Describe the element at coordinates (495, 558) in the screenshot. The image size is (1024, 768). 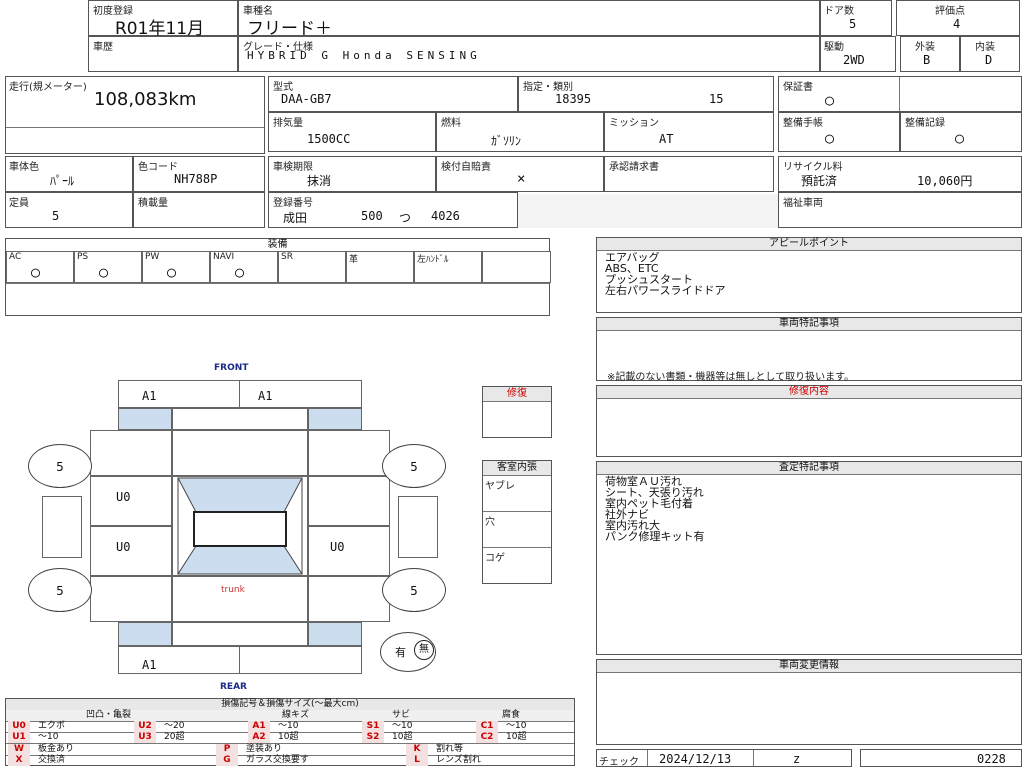
I see `interior-row-burn: コゲ` at that location.